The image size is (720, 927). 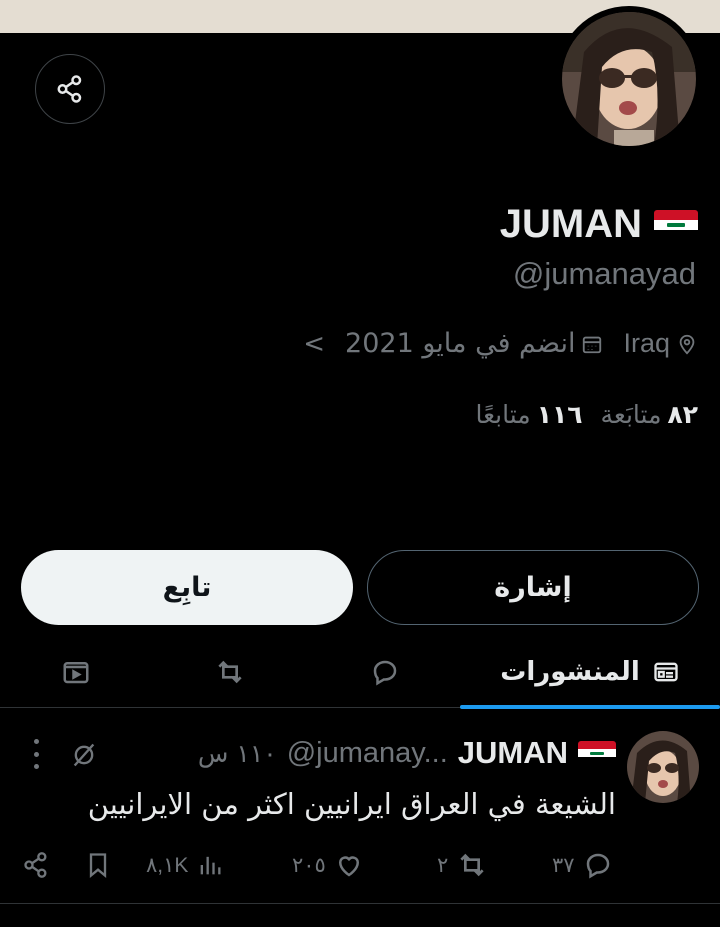 What do you see at coordinates (474, 343) in the screenshot?
I see `joined-date: انضم في مايو 2021` at bounding box center [474, 343].